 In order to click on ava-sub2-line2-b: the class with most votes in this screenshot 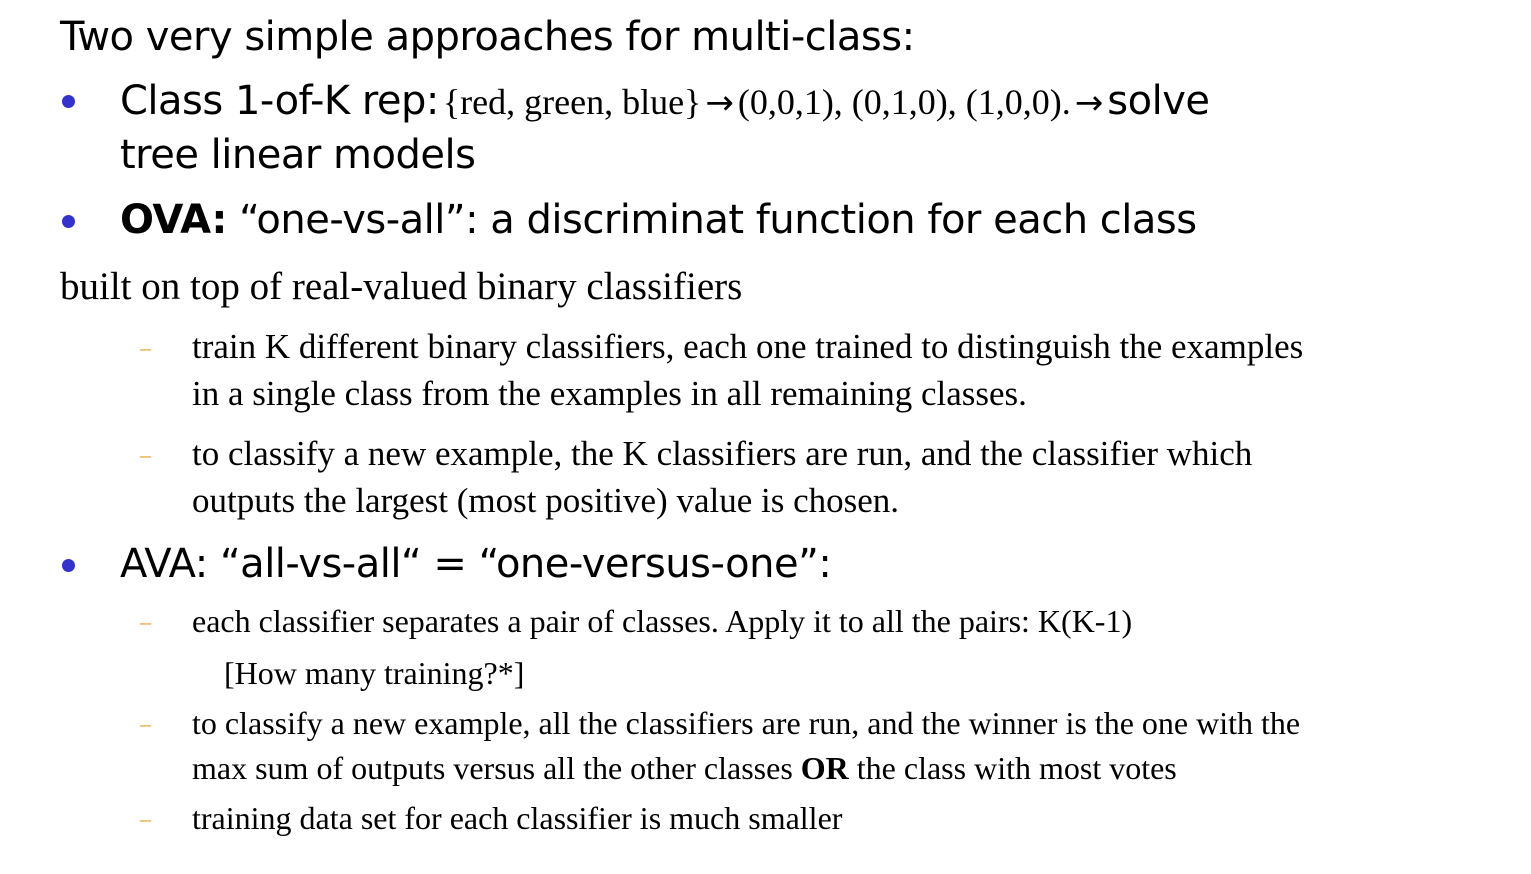, I will do `click(1016, 768)`.